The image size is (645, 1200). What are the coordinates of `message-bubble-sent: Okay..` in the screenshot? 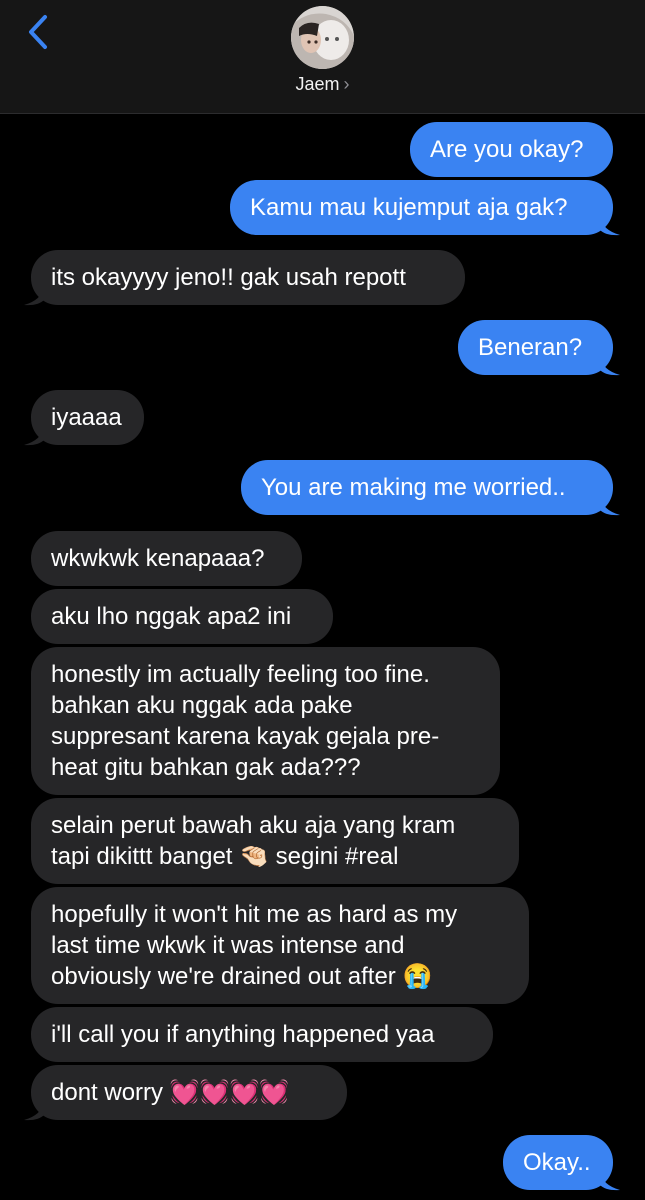 It's located at (558, 1162).